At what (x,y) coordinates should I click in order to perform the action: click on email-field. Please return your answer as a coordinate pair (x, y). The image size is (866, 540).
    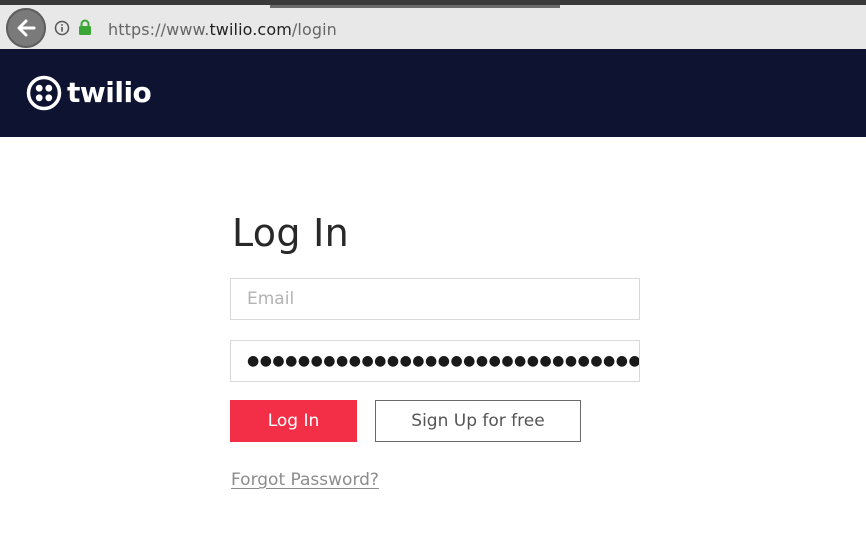
    Looking at the image, I should click on (435, 299).